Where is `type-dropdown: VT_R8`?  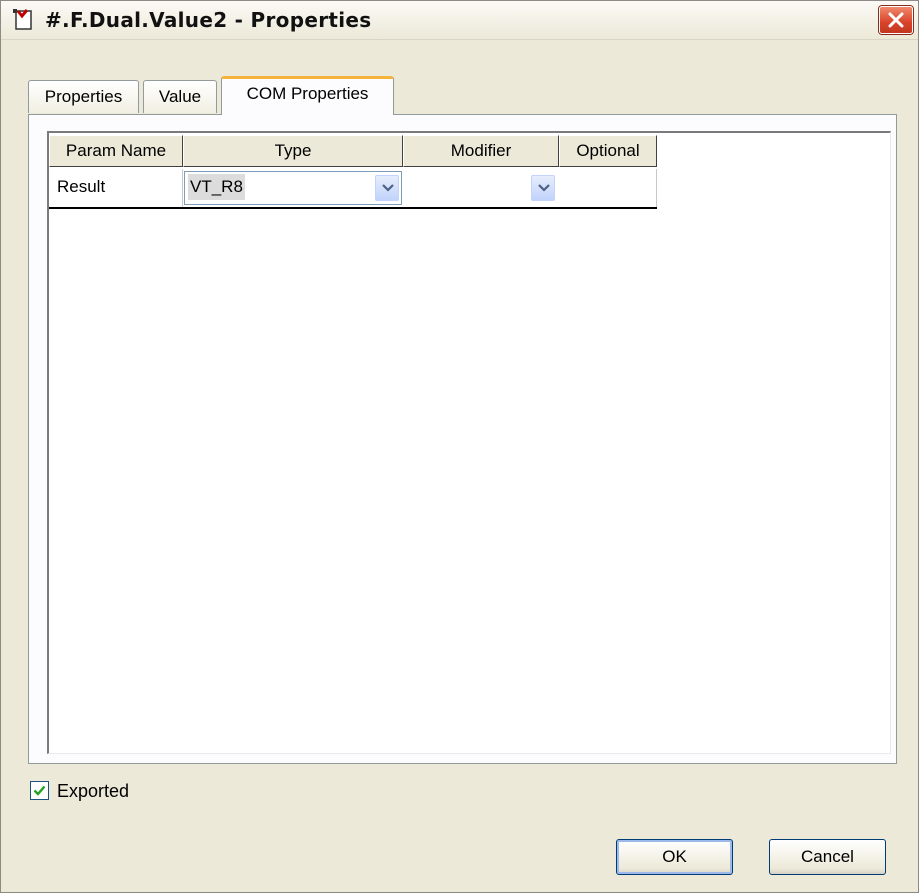
type-dropdown: VT_R8 is located at coordinates (293, 188).